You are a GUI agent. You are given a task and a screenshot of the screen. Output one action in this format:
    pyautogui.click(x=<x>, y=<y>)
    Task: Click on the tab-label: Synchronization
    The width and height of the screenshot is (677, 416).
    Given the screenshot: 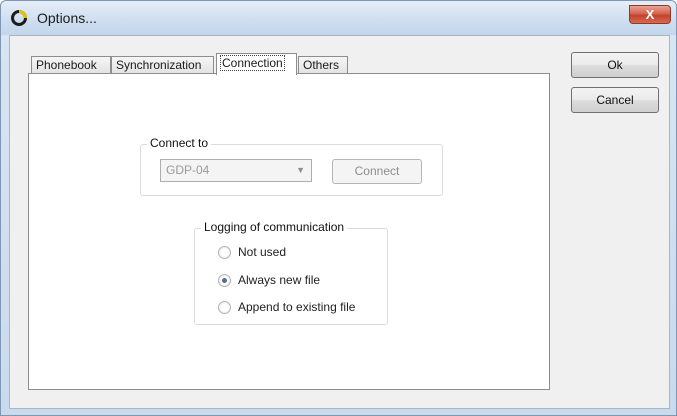 What is the action you would take?
    pyautogui.click(x=159, y=65)
    